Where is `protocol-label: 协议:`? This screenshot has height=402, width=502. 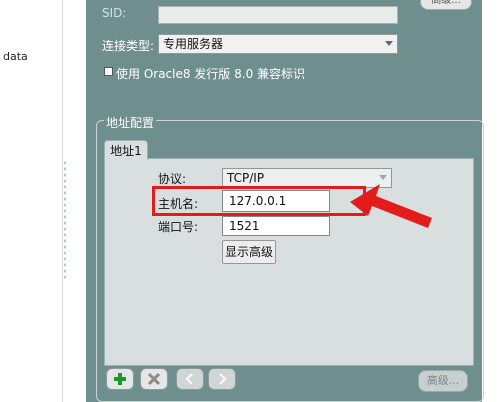
protocol-label: 协议: is located at coordinates (172, 179).